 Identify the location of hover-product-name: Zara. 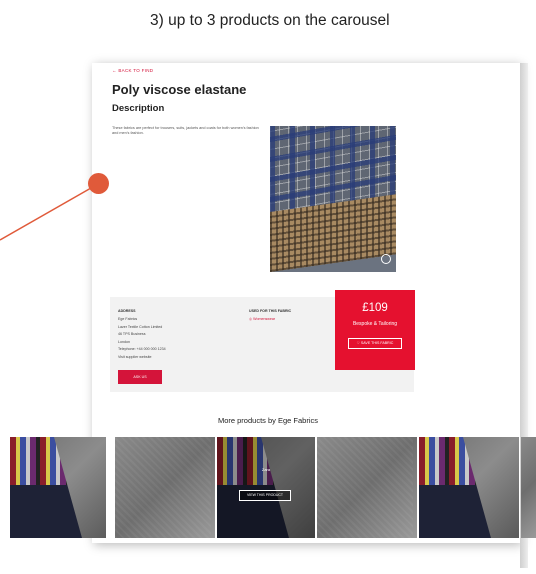
(266, 469).